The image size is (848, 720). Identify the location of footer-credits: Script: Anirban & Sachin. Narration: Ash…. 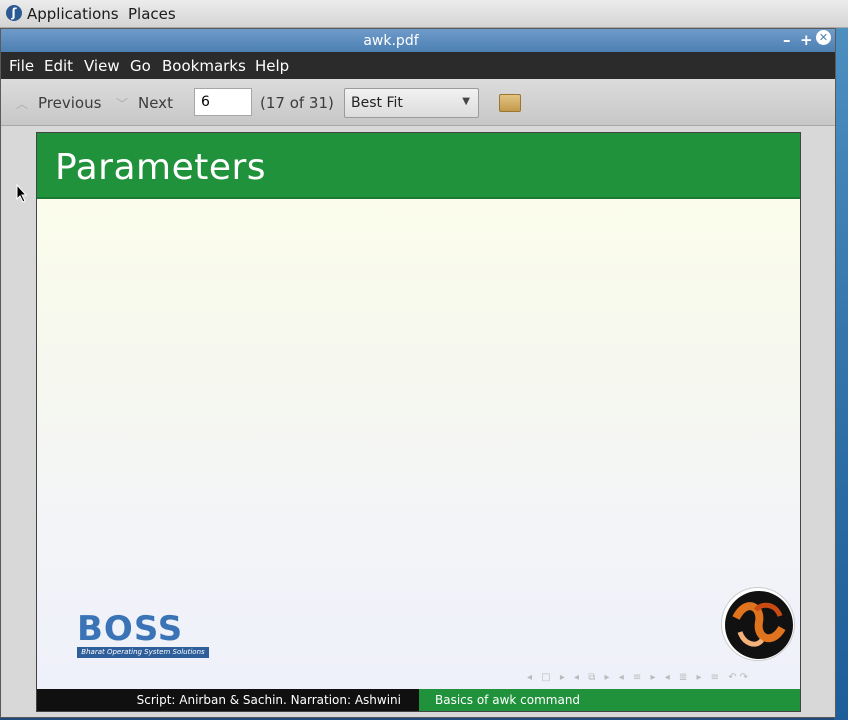
(268, 700).